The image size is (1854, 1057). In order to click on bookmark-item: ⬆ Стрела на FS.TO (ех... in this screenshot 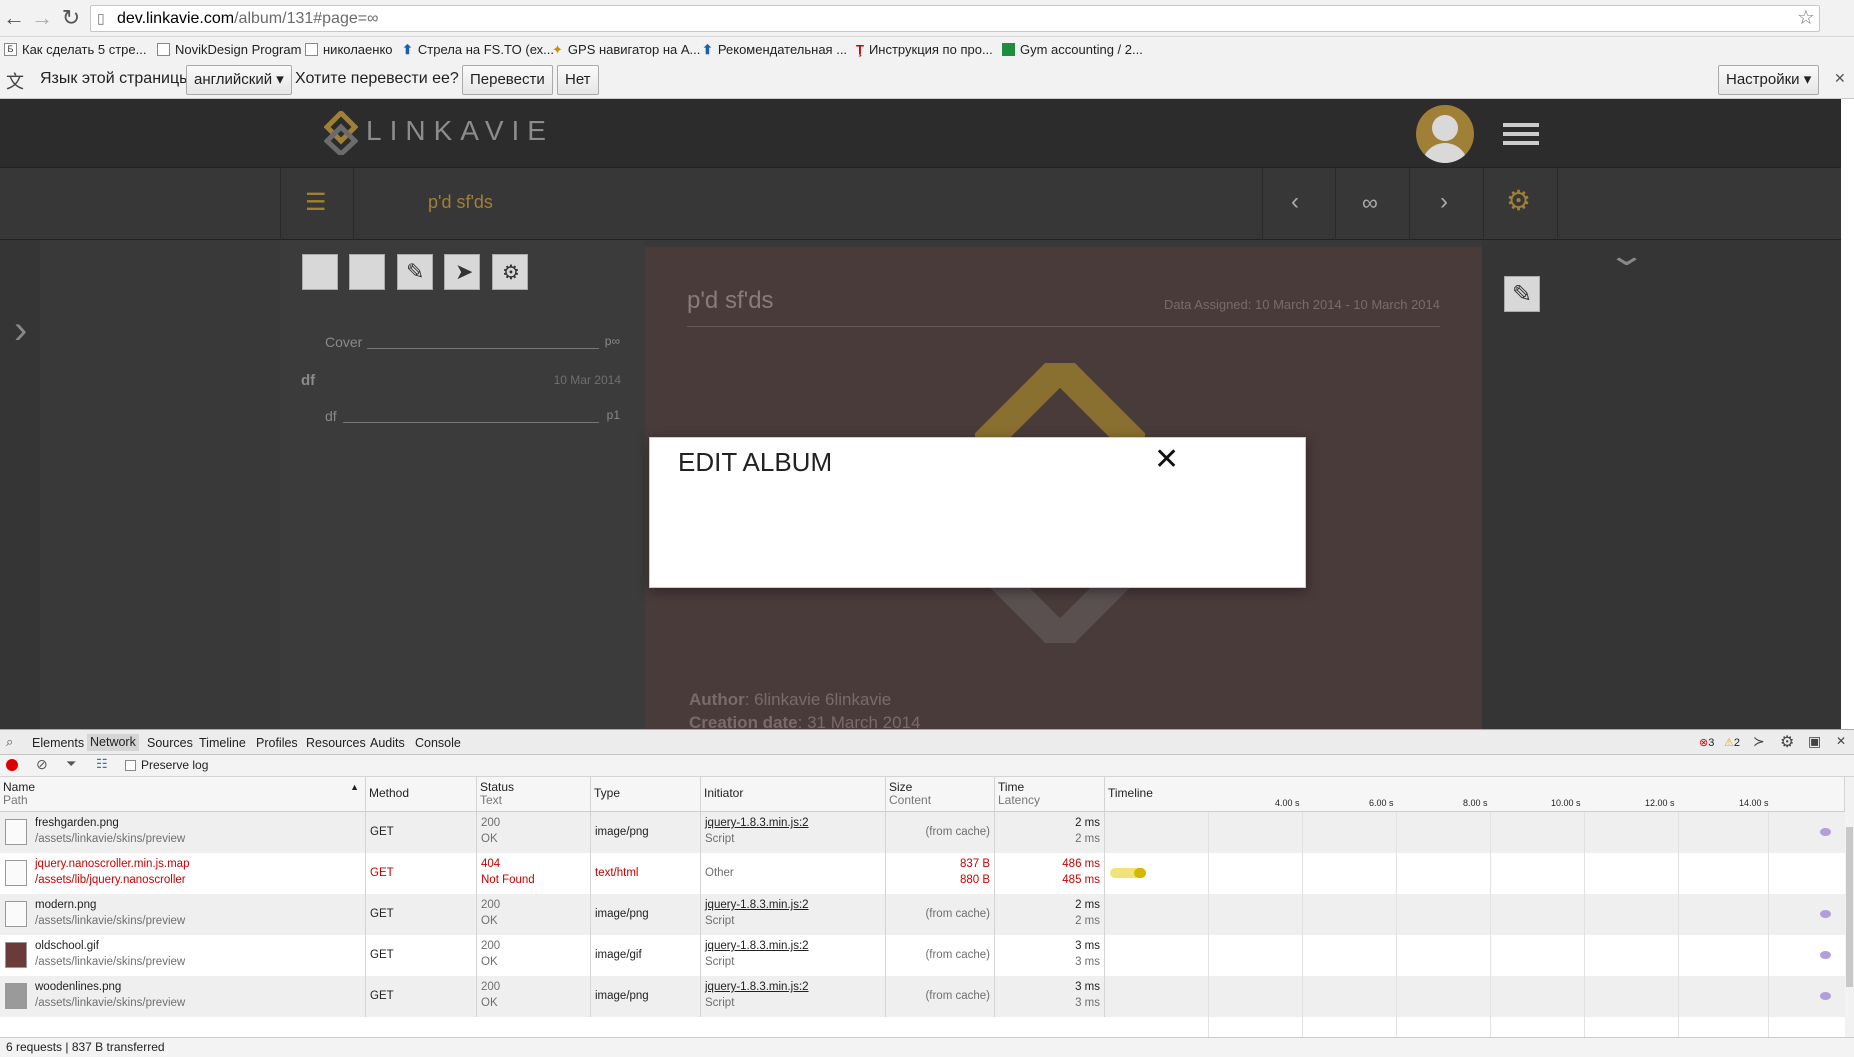, I will do `click(478, 49)`.